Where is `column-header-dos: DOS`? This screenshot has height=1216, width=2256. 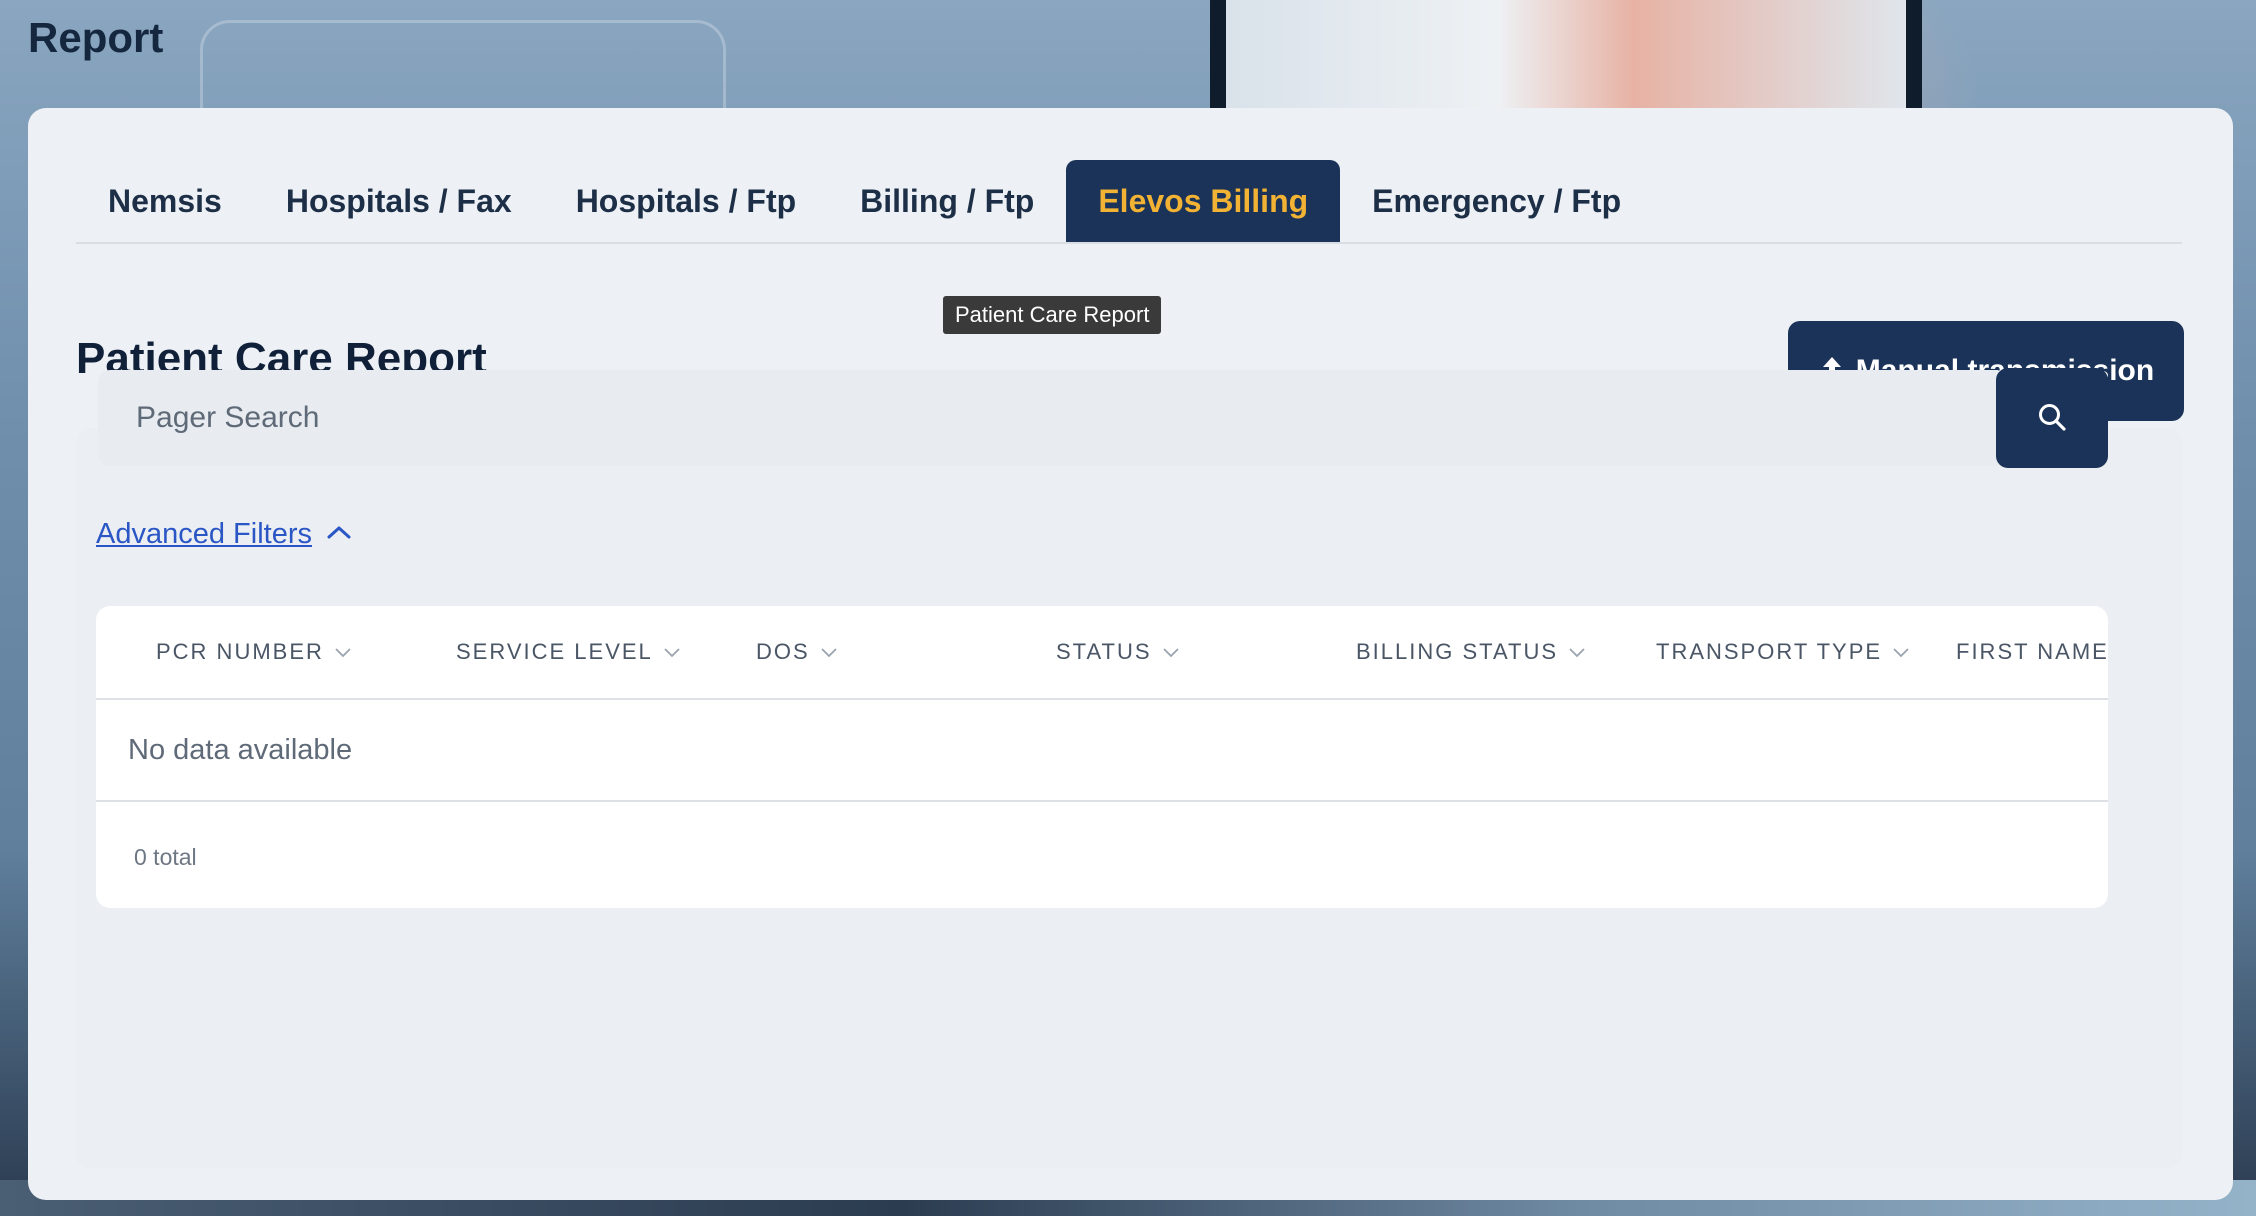
column-header-dos: DOS is located at coordinates (797, 652).